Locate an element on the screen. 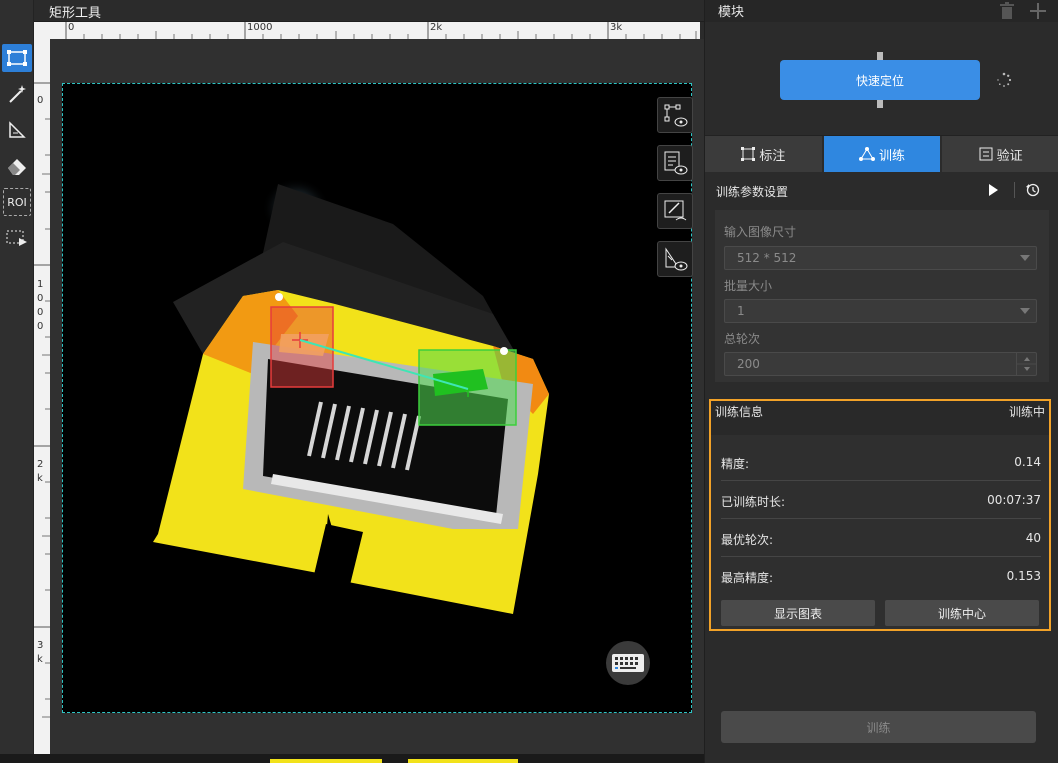 Image resolution: width=1058 pixels, height=763 pixels. info-row-best-accuracy: 最高精度: 0.153 is located at coordinates (881, 576).